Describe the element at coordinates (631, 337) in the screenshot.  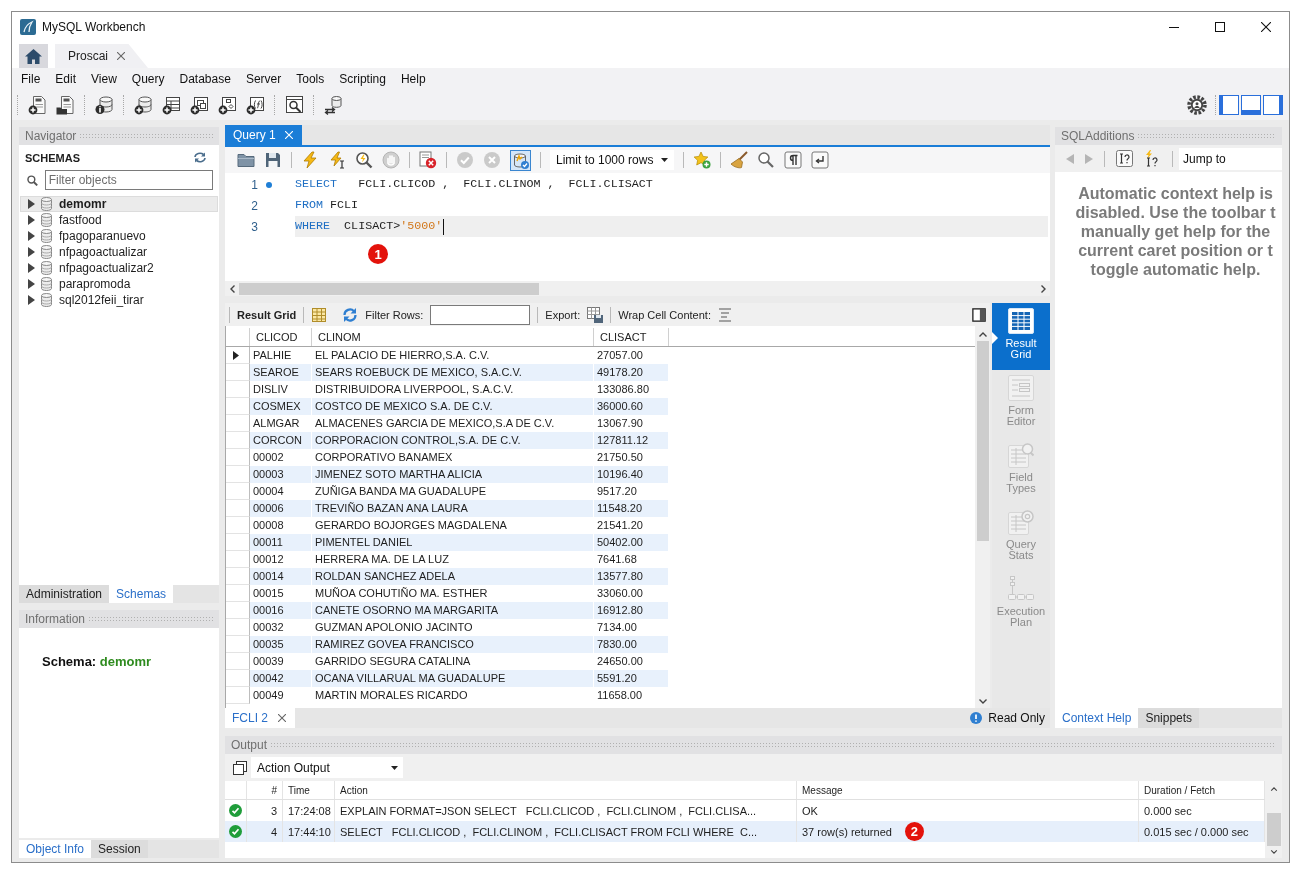
I see `column-header: CLISACT` at that location.